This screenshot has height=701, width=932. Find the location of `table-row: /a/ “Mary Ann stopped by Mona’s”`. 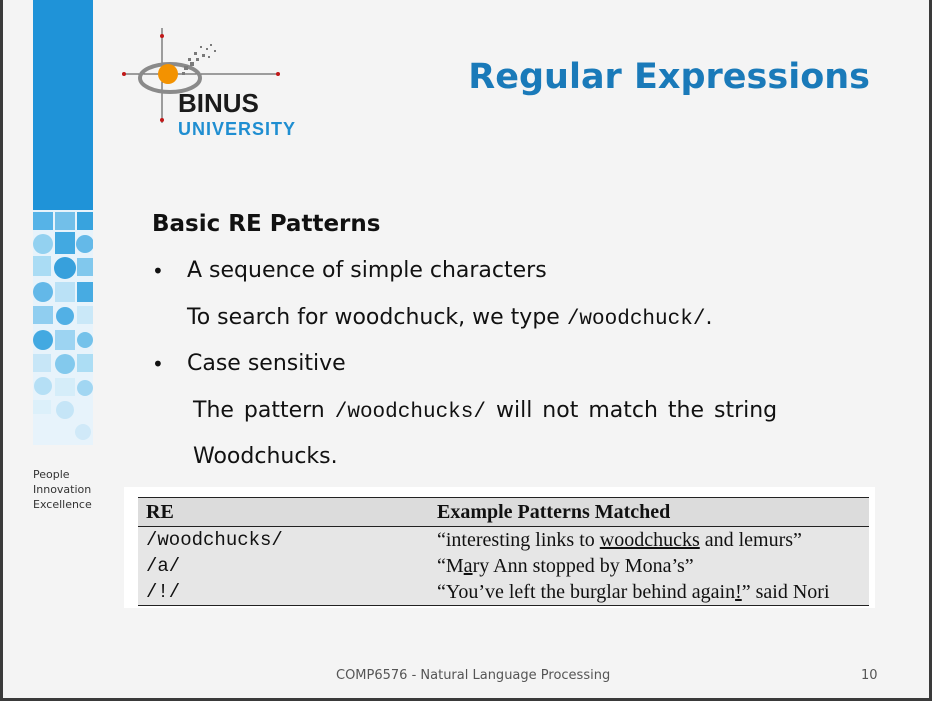

table-row: /a/ “Mary Ann stopped by Mona’s” is located at coordinates (503, 566).